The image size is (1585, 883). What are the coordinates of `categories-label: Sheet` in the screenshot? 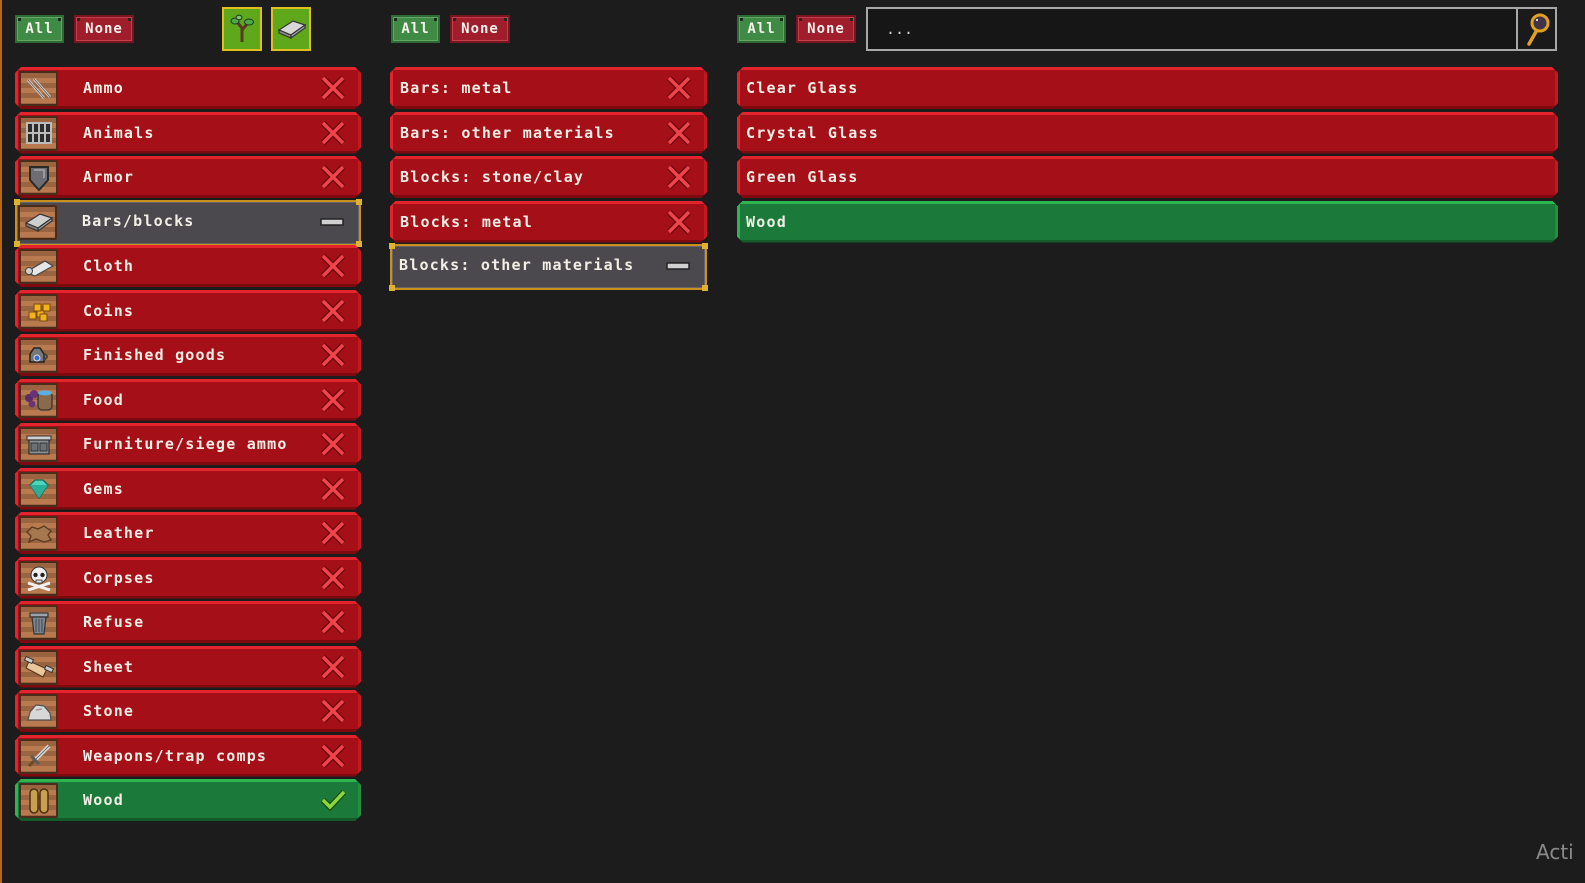 It's located at (109, 666).